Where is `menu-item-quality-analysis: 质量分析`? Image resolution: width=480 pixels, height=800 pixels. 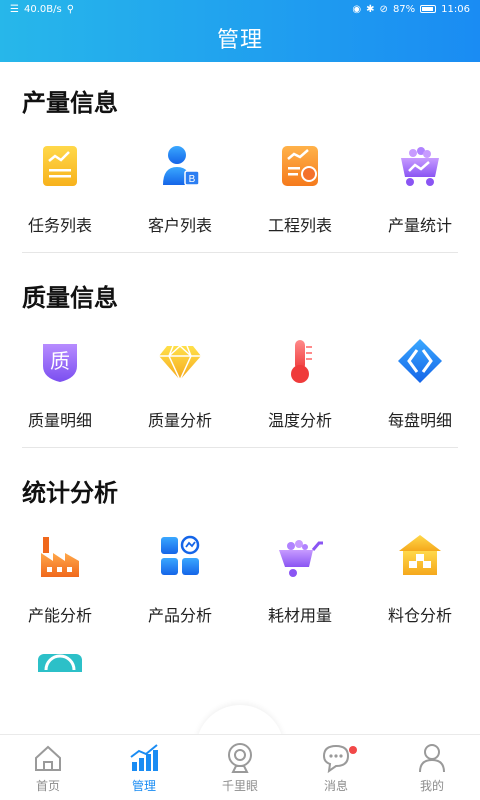 menu-item-quality-analysis: 质量分析 is located at coordinates (180, 381).